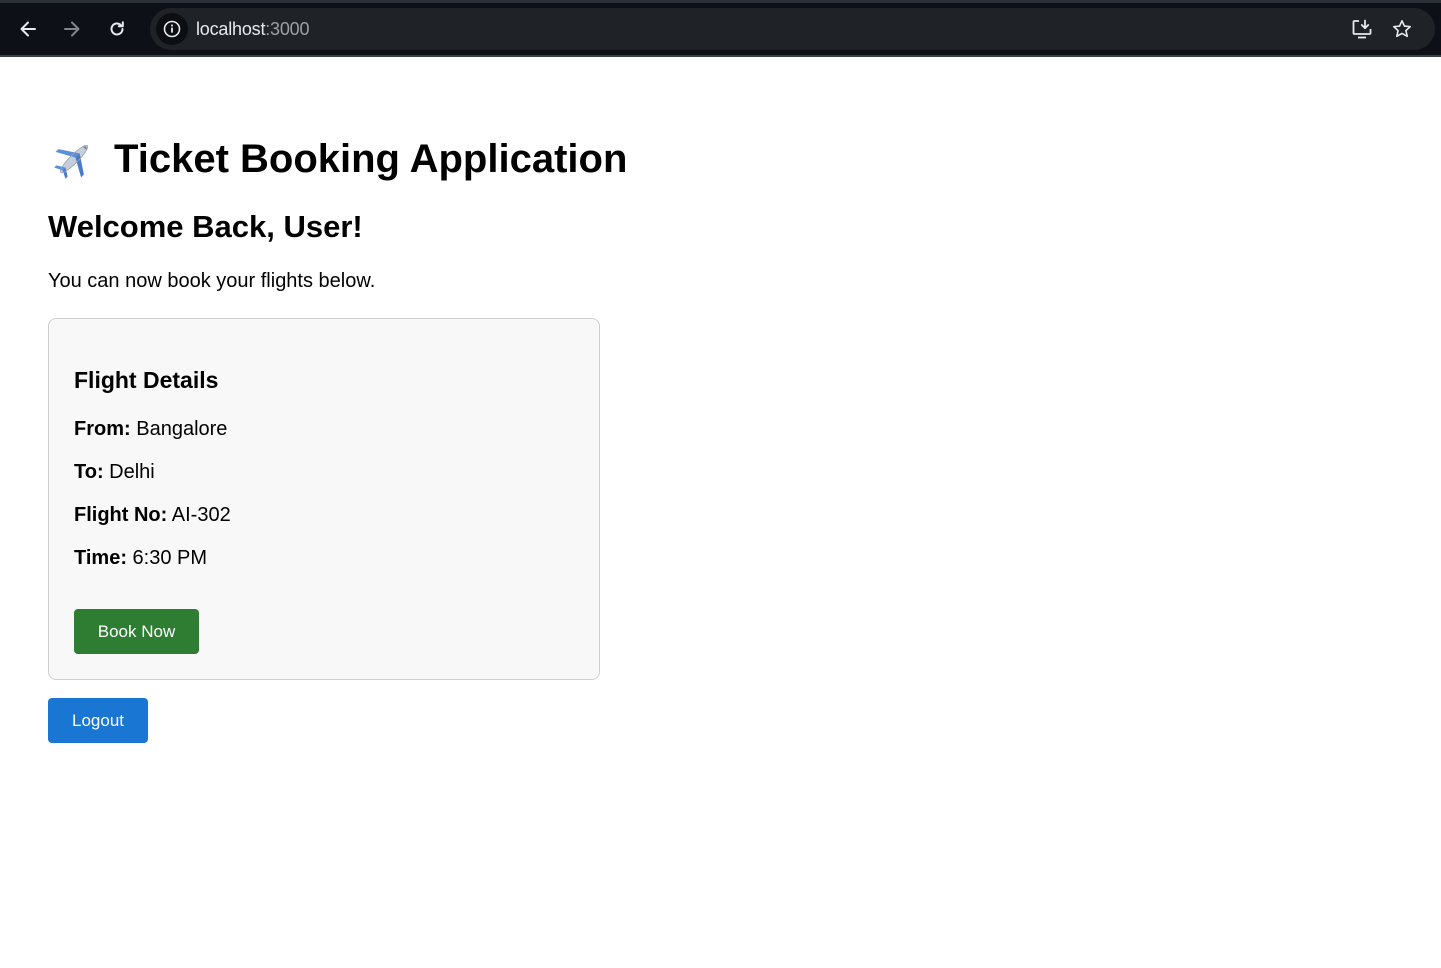 The height and width of the screenshot is (968, 1441). What do you see at coordinates (792, 29) in the screenshot?
I see `address-bar: localhost:3000` at bounding box center [792, 29].